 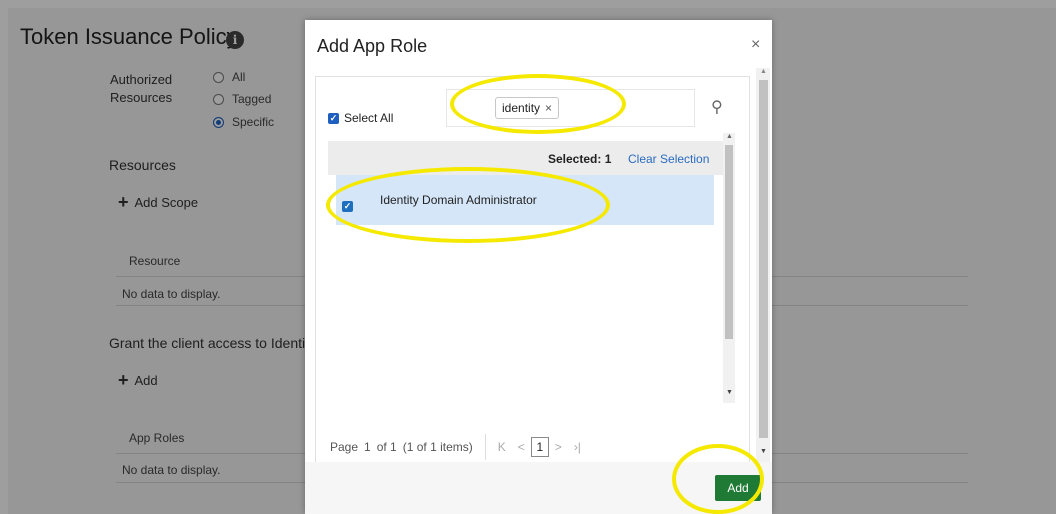 I want to click on next-page-icon: >, so click(x=558, y=447).